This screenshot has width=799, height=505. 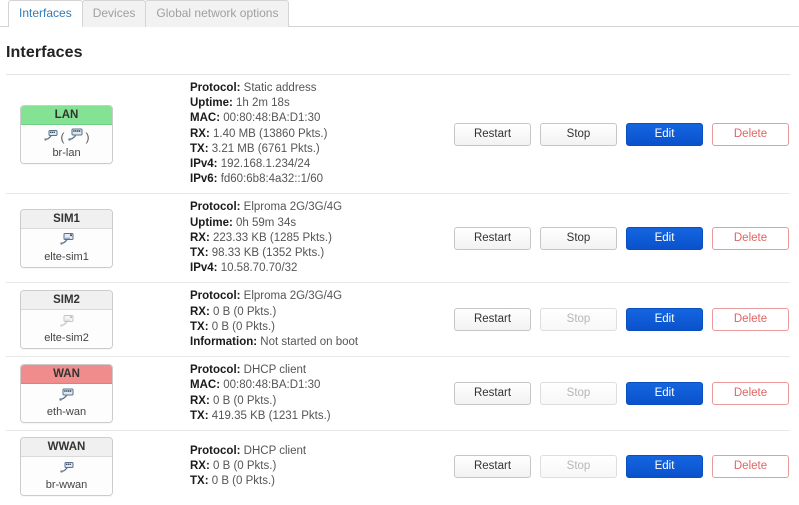 I want to click on interface-mac-value: 00:80:48:BA:D1:30, so click(x=270, y=118).